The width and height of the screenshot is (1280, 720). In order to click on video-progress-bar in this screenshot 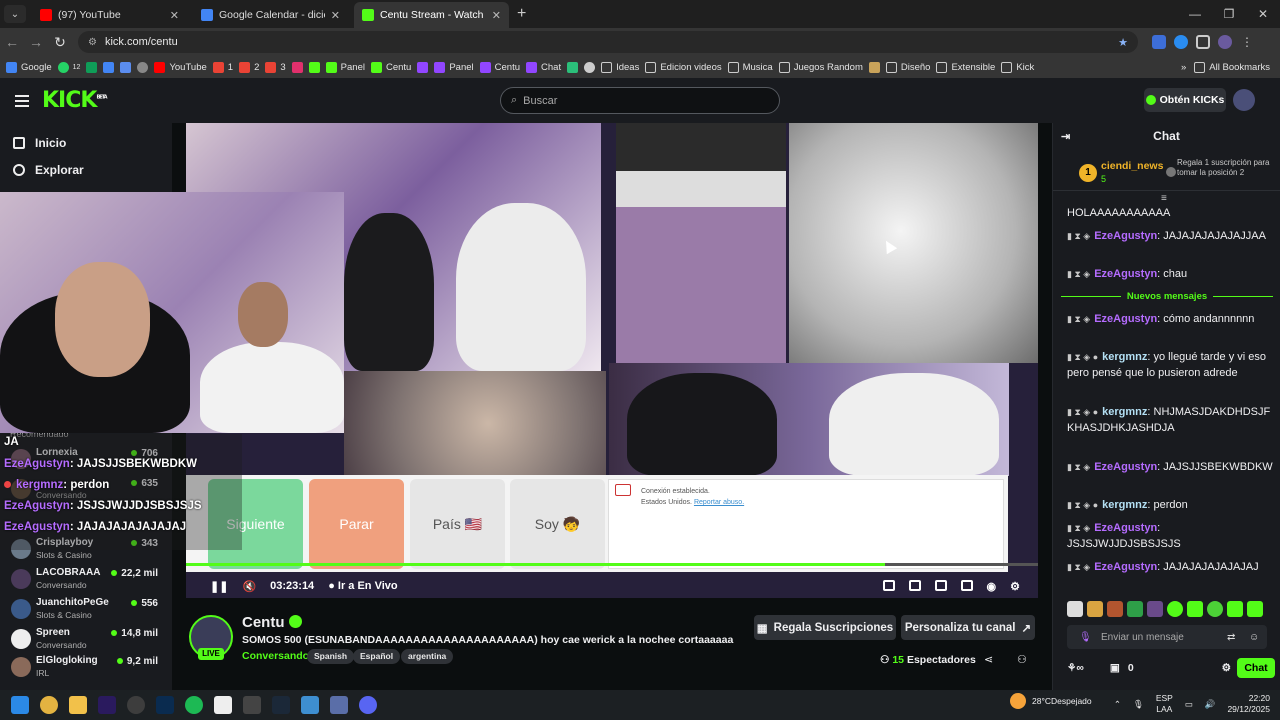, I will do `click(612, 564)`.